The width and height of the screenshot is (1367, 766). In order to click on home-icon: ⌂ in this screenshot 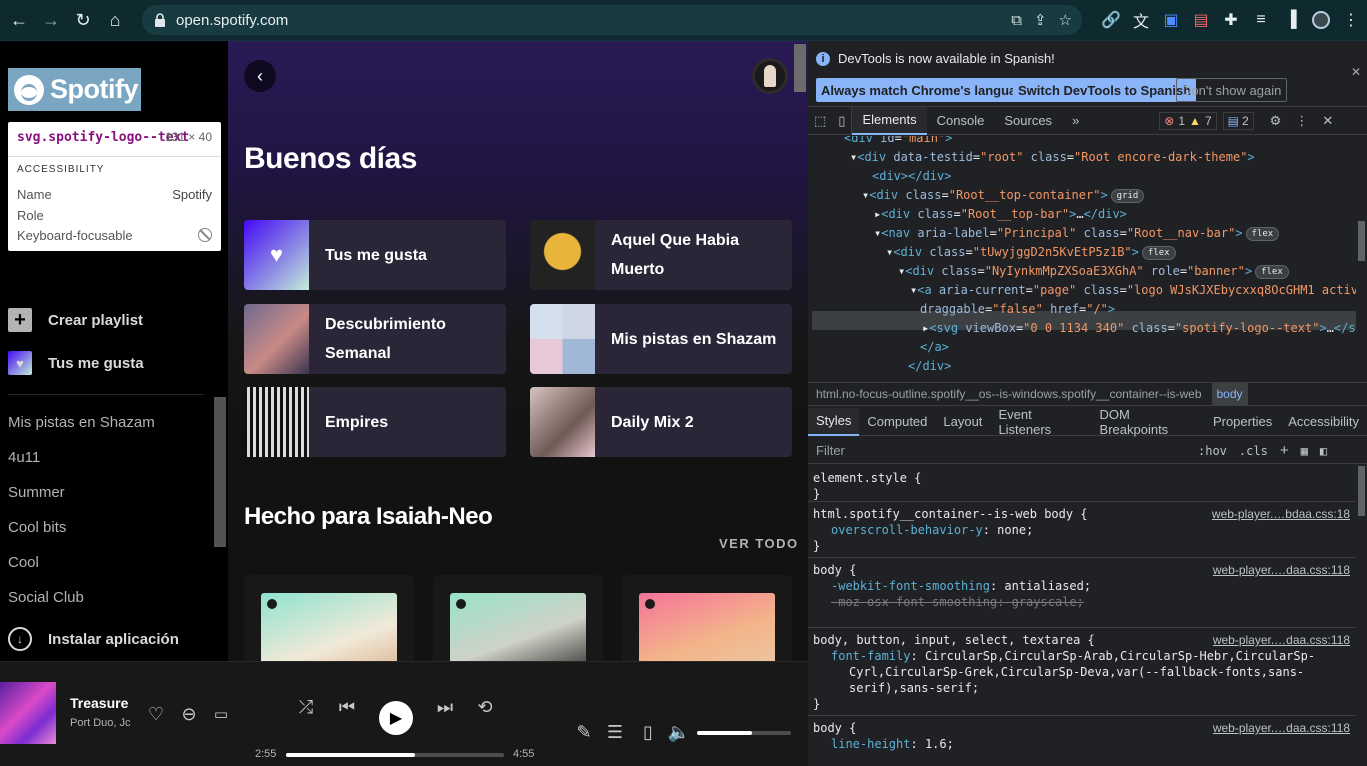, I will do `click(115, 20)`.